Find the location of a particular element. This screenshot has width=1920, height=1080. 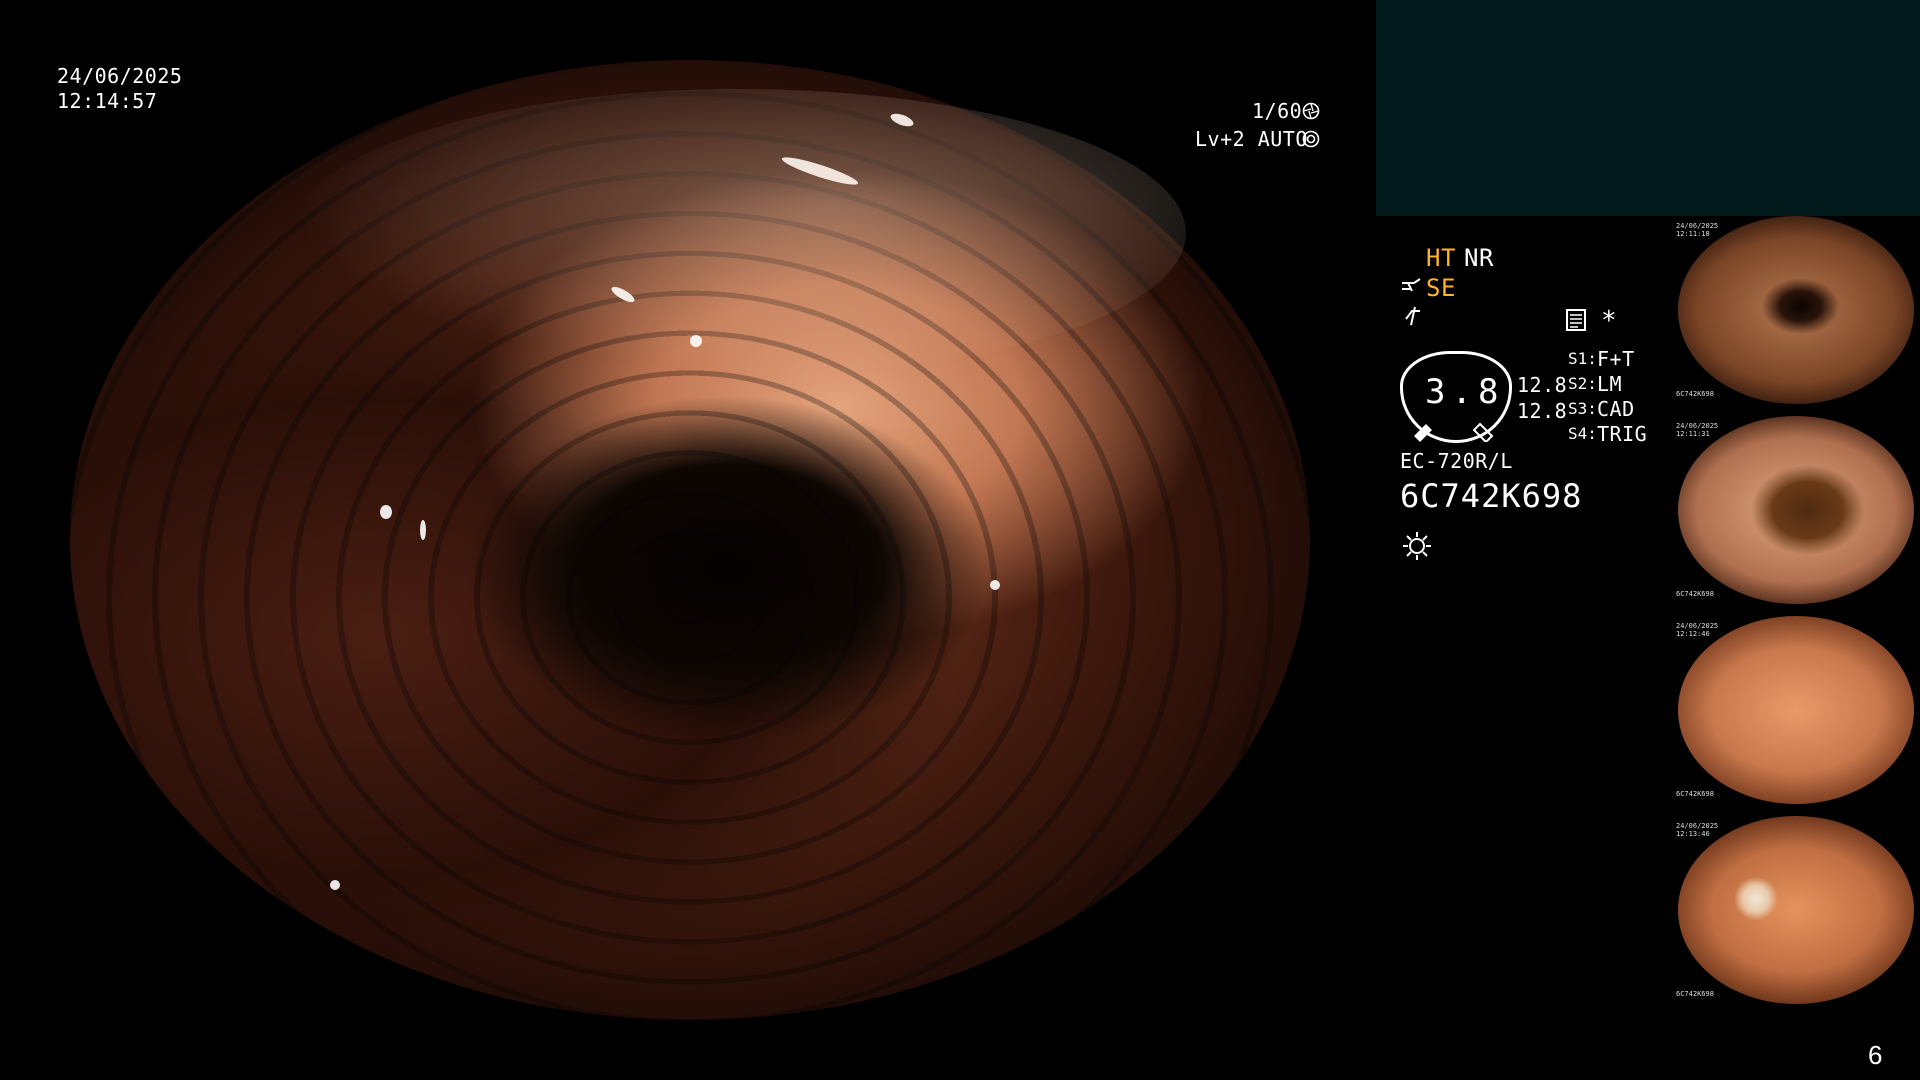

s2-key: S2: is located at coordinates (1582, 383).